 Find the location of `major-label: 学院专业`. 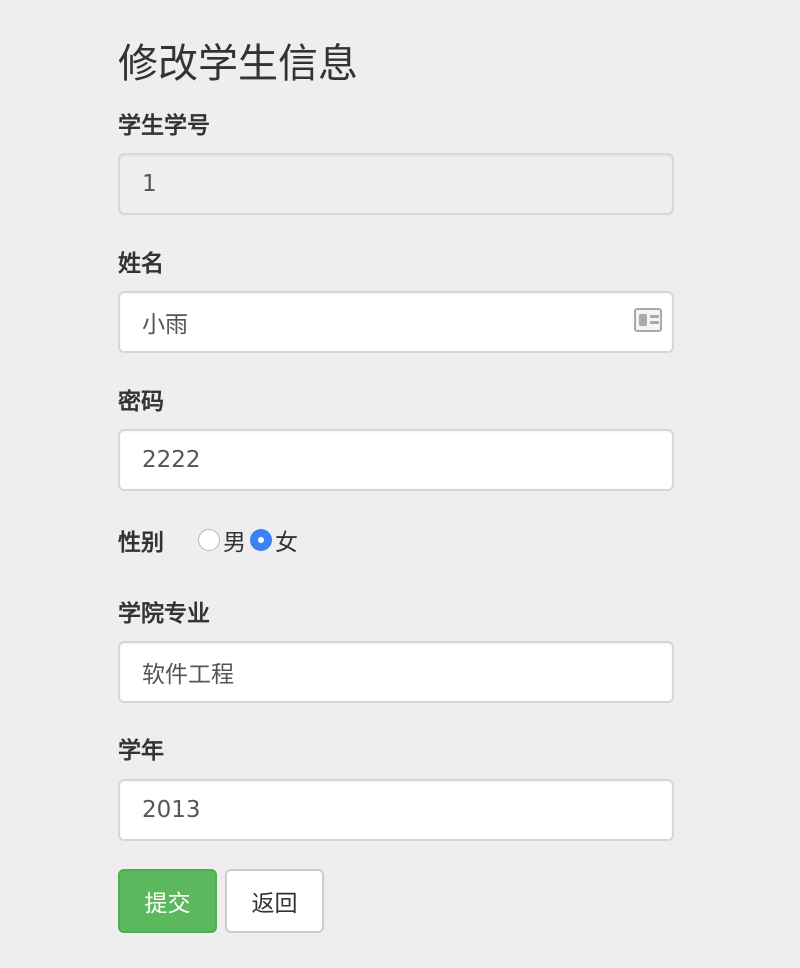

major-label: 学院专业 is located at coordinates (164, 614).